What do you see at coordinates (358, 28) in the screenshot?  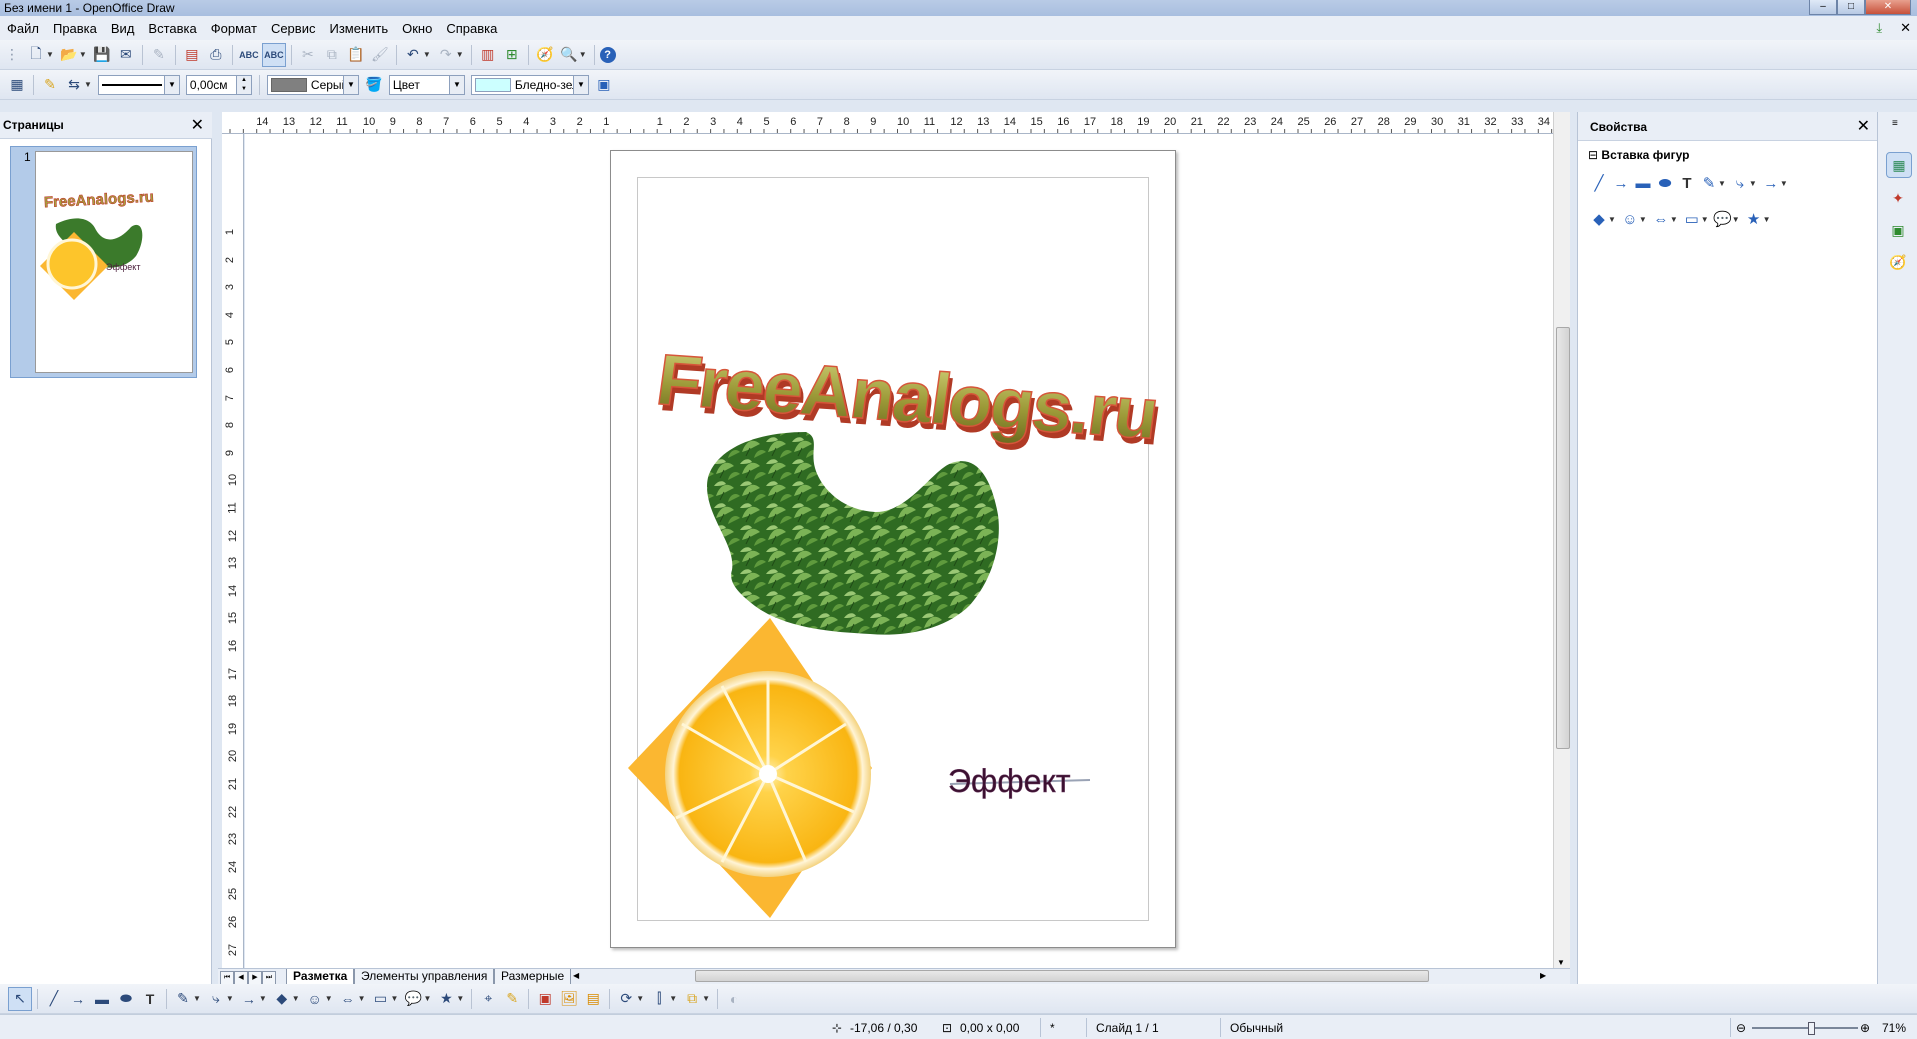 I see `menu-modify: Изменить` at bounding box center [358, 28].